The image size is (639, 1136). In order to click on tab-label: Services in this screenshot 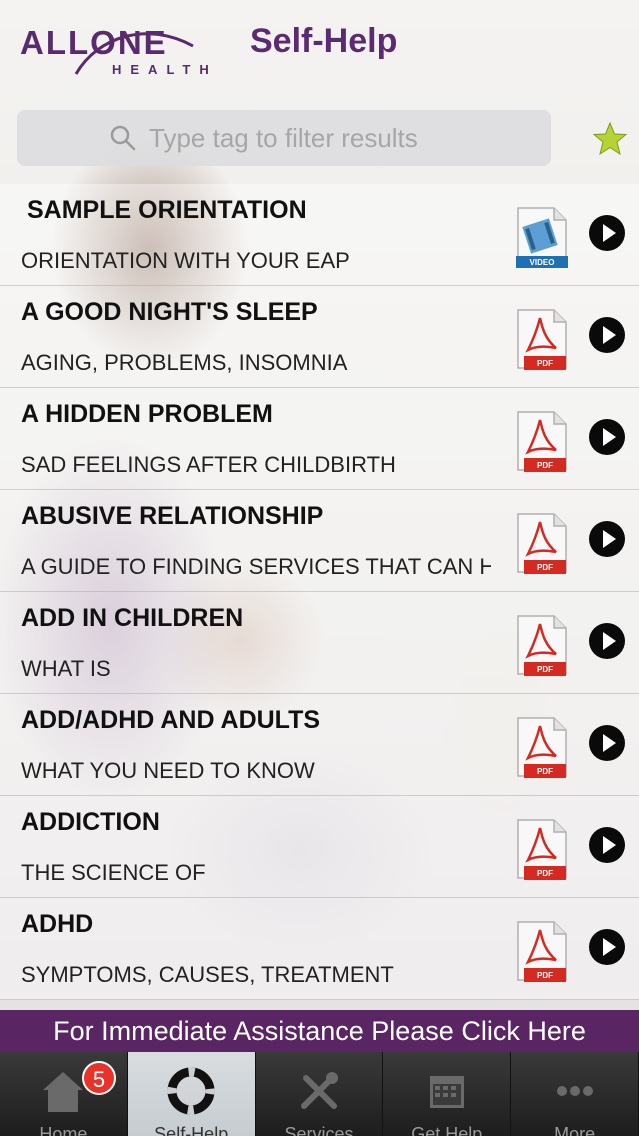, I will do `click(319, 1130)`.